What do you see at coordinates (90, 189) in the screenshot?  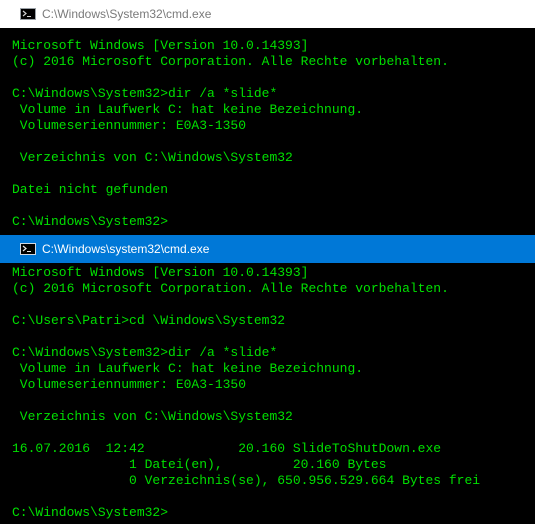 I see `console-line: Datei nicht gefunden` at bounding box center [90, 189].